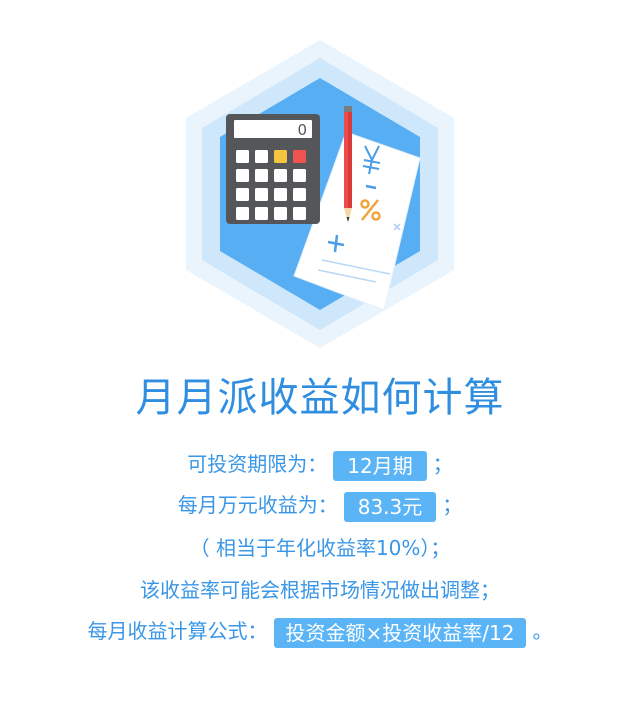 This screenshot has width=640, height=718. Describe the element at coordinates (257, 464) in the screenshot. I see `period-label: 可投资期限为：` at that location.